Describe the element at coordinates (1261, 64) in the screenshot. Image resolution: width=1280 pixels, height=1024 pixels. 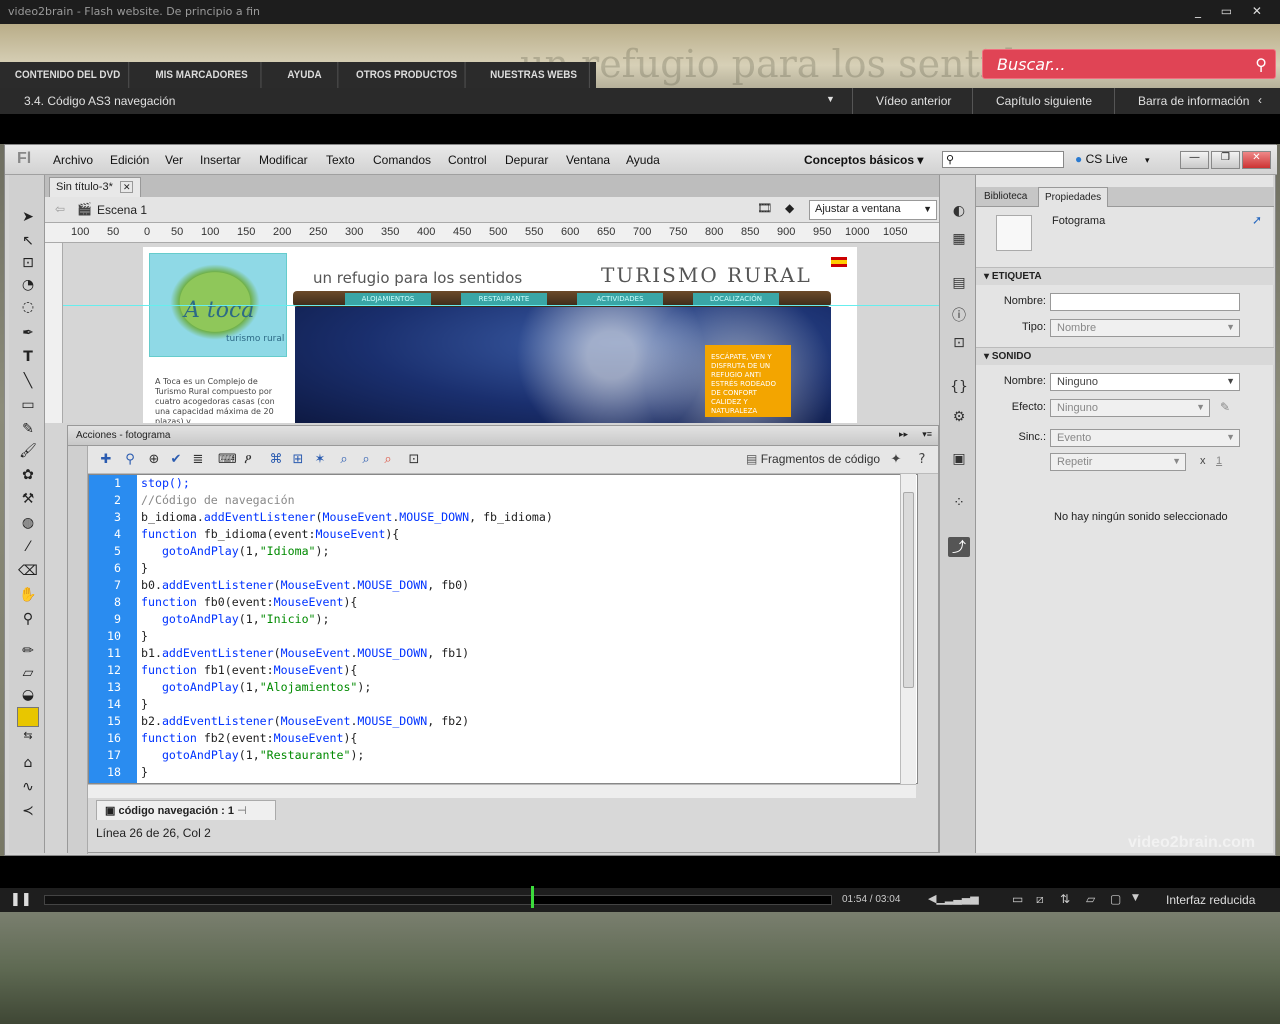
I see `search-icon: ⚲` at that location.